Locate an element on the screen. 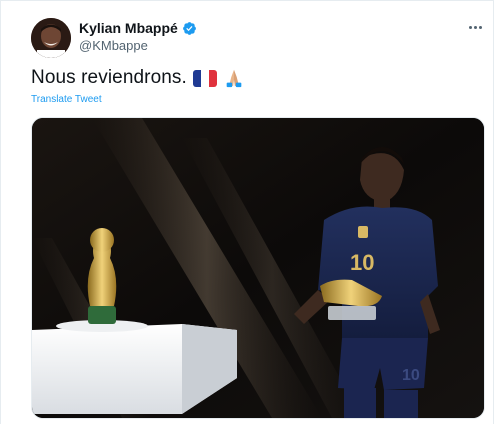 This screenshot has width=500, height=424. avatar-photo is located at coordinates (51, 38).